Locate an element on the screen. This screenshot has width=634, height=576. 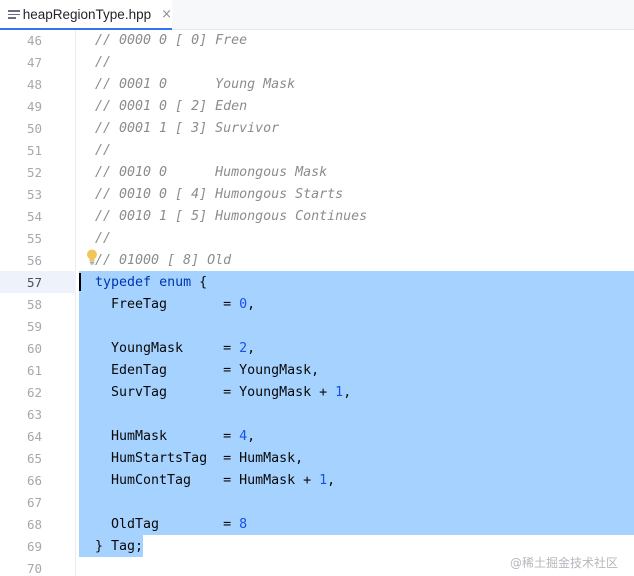
comment-token: // 0001 0 Young Mask is located at coordinates (195, 84).